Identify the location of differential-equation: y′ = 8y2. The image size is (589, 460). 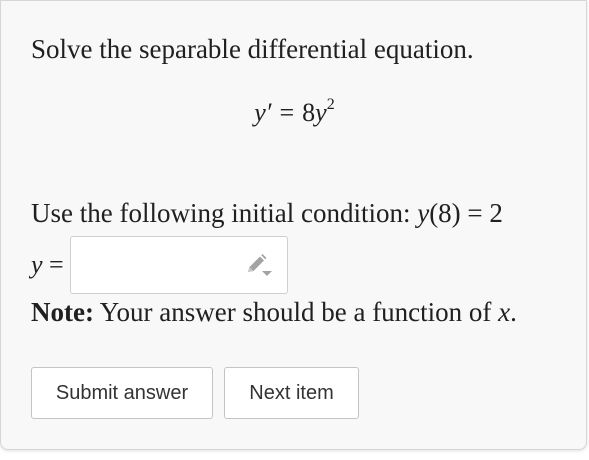
(294, 112).